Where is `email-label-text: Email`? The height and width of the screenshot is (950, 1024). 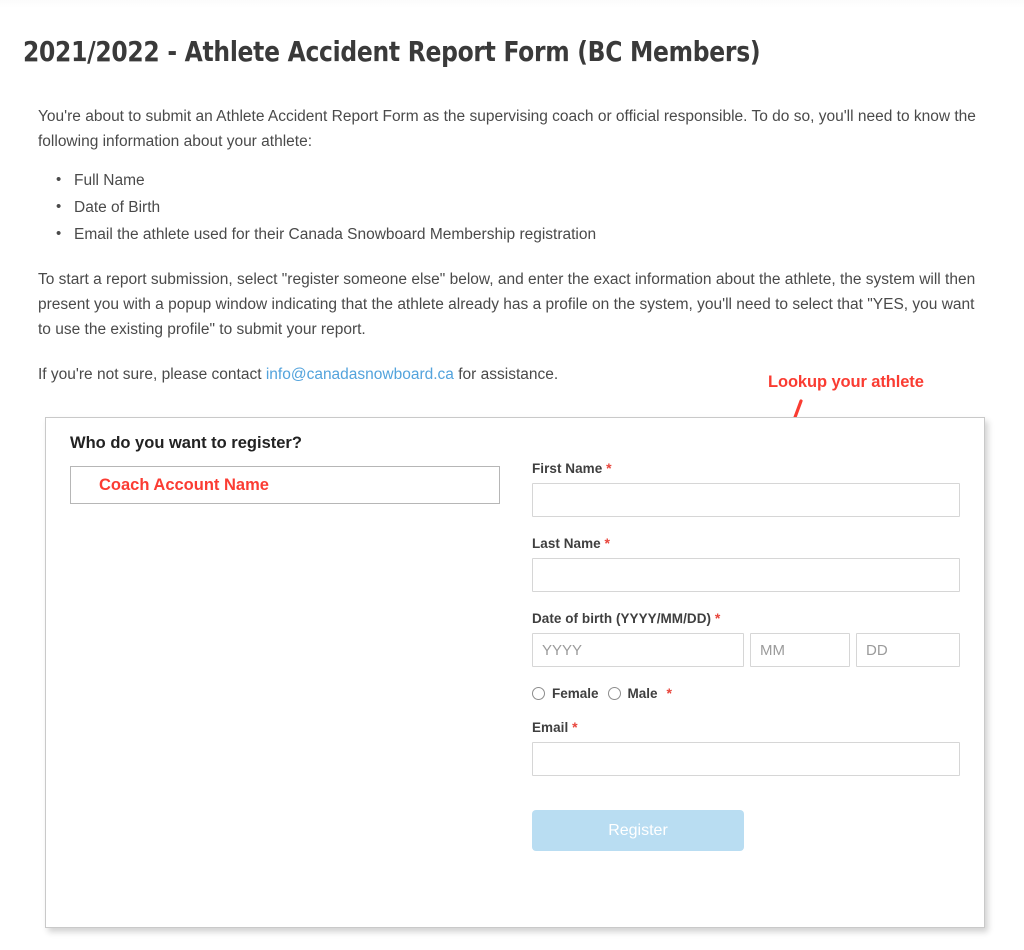 email-label-text: Email is located at coordinates (550, 727).